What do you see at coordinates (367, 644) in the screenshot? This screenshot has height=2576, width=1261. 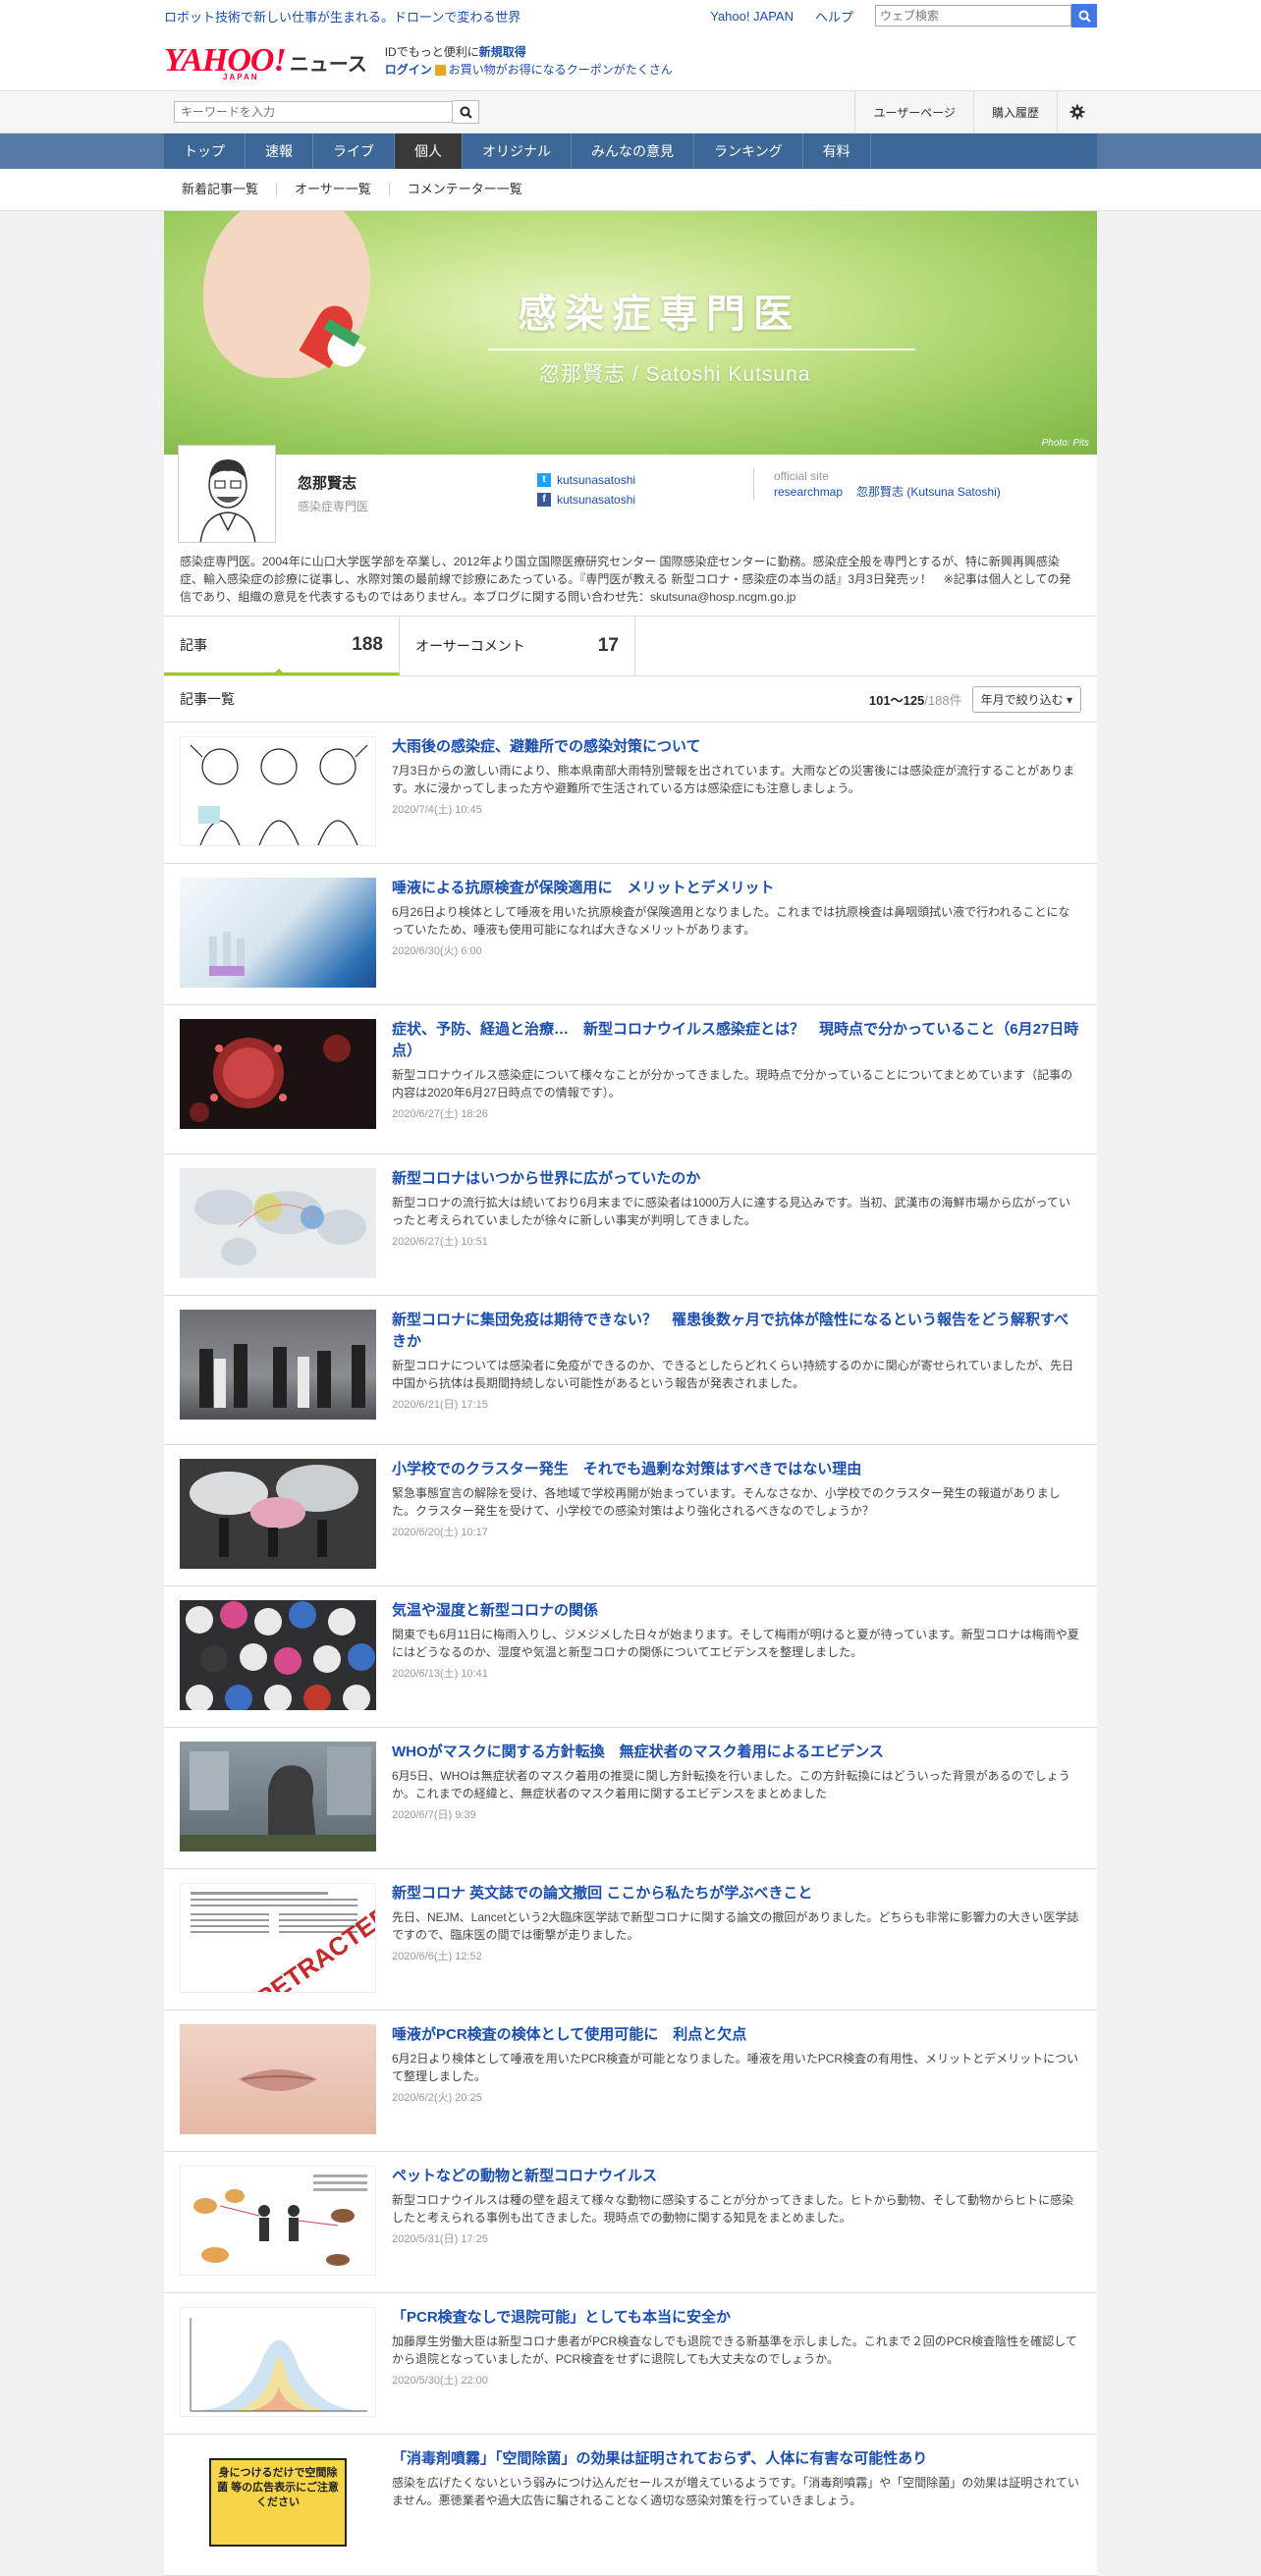 I see `tab-articles-count: 188` at bounding box center [367, 644].